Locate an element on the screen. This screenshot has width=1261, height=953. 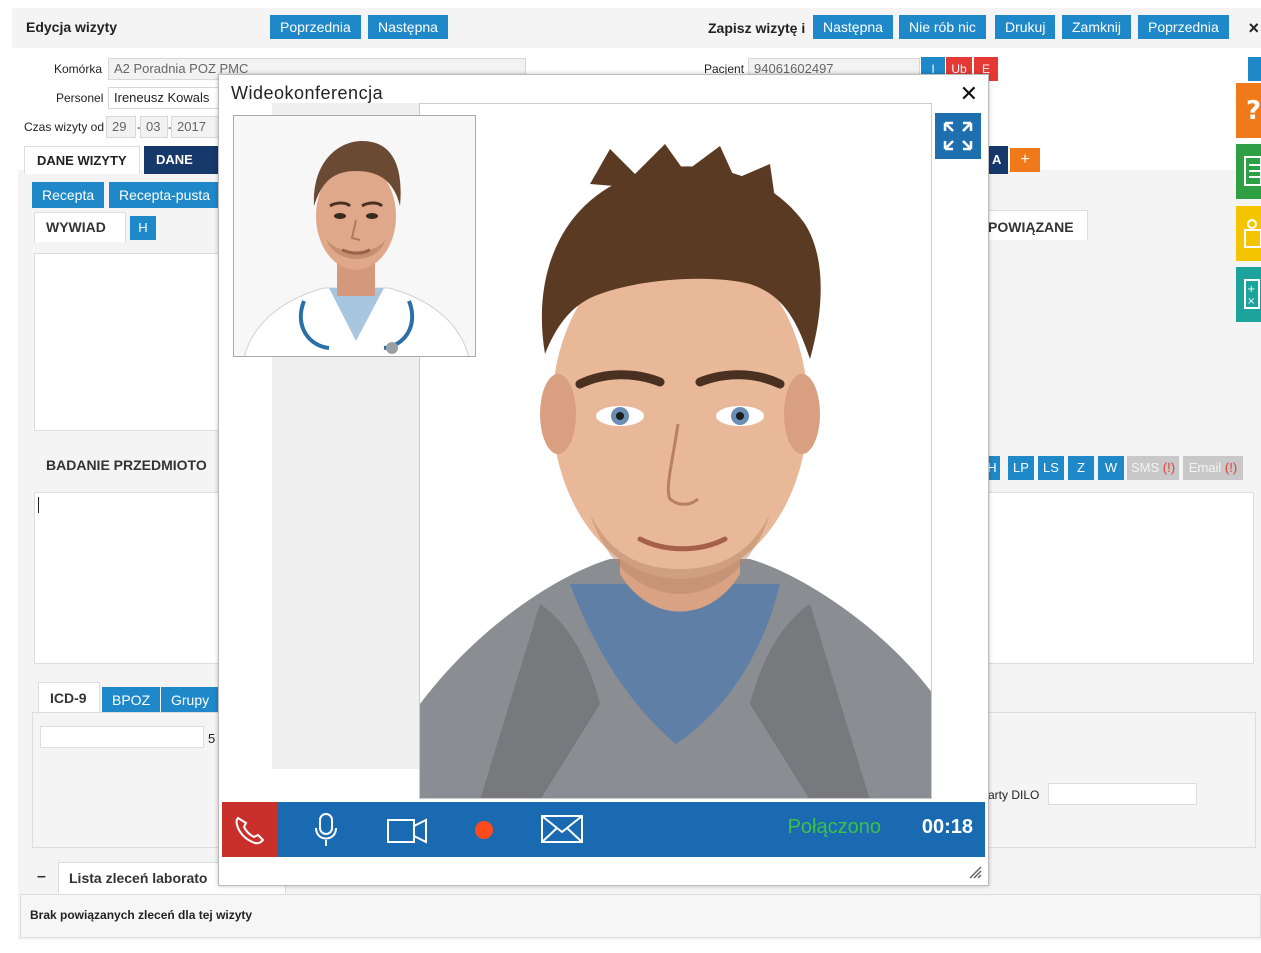
tab-grupy: Grupy is located at coordinates (190, 700).